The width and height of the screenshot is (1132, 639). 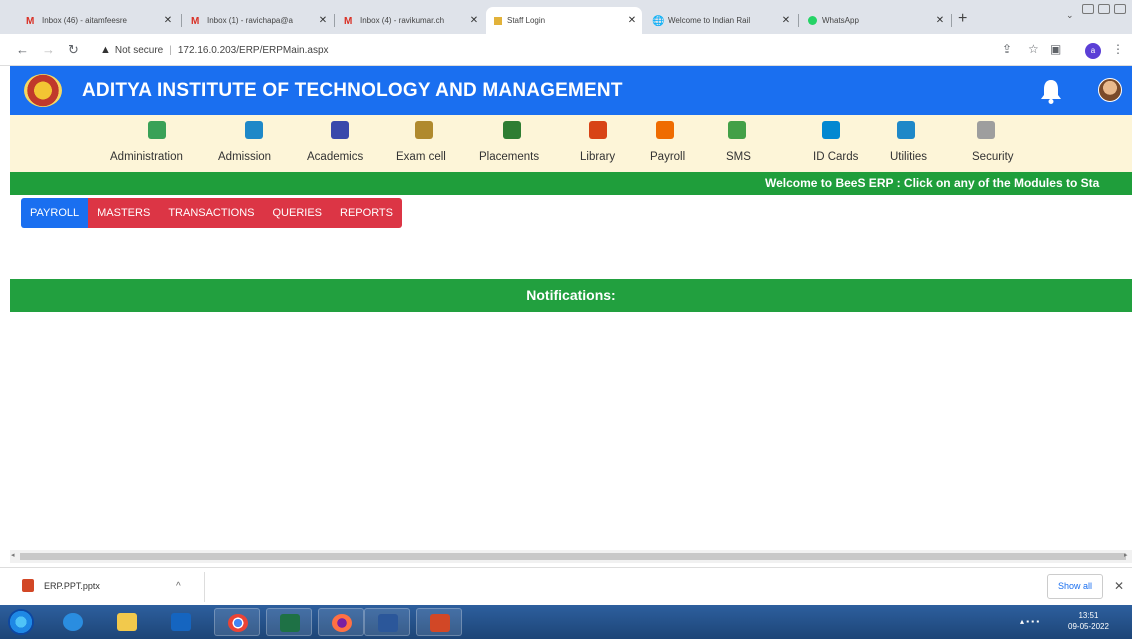 I want to click on books-icon, so click(x=598, y=130).